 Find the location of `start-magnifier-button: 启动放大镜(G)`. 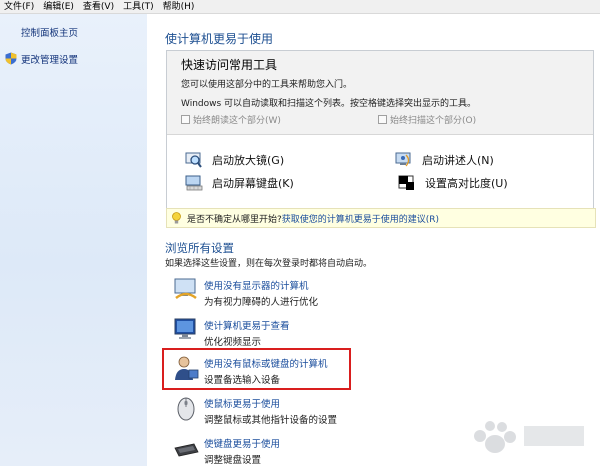

start-magnifier-button: 启动放大镜(G) is located at coordinates (234, 160).